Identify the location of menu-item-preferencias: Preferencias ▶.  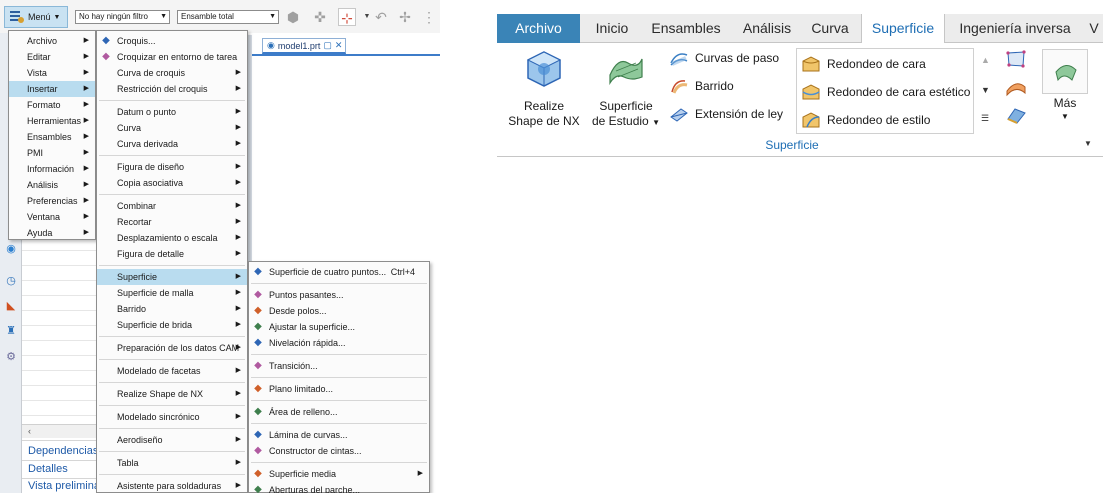
(52, 201).